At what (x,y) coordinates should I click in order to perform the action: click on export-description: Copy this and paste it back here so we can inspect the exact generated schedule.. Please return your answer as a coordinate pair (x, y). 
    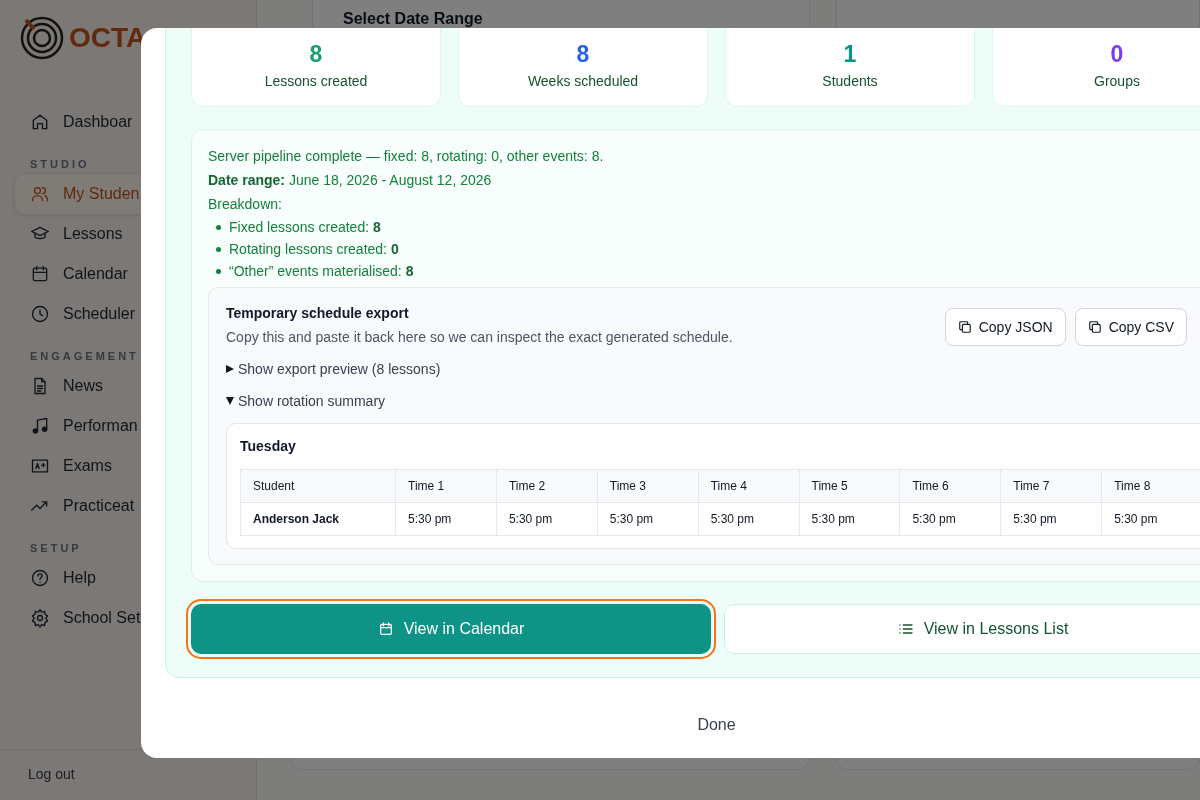
    Looking at the image, I should click on (479, 337).